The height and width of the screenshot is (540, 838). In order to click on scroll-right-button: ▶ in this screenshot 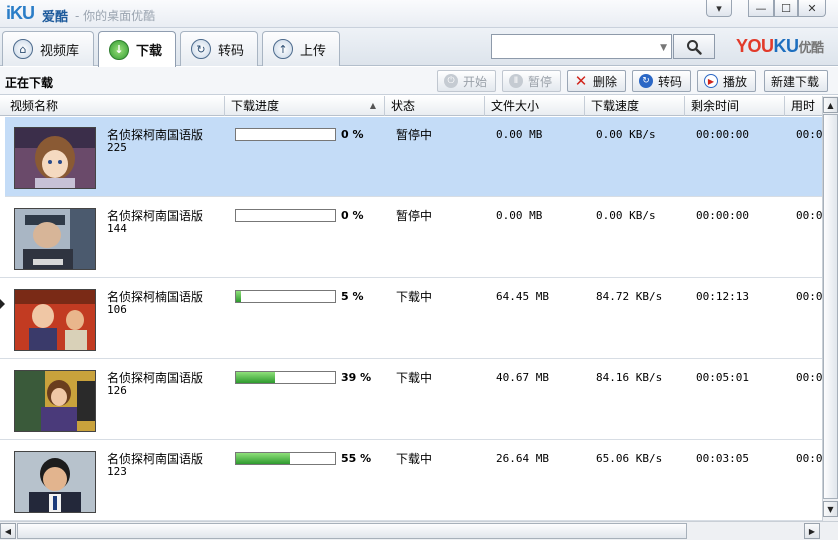, I will do `click(812, 531)`.